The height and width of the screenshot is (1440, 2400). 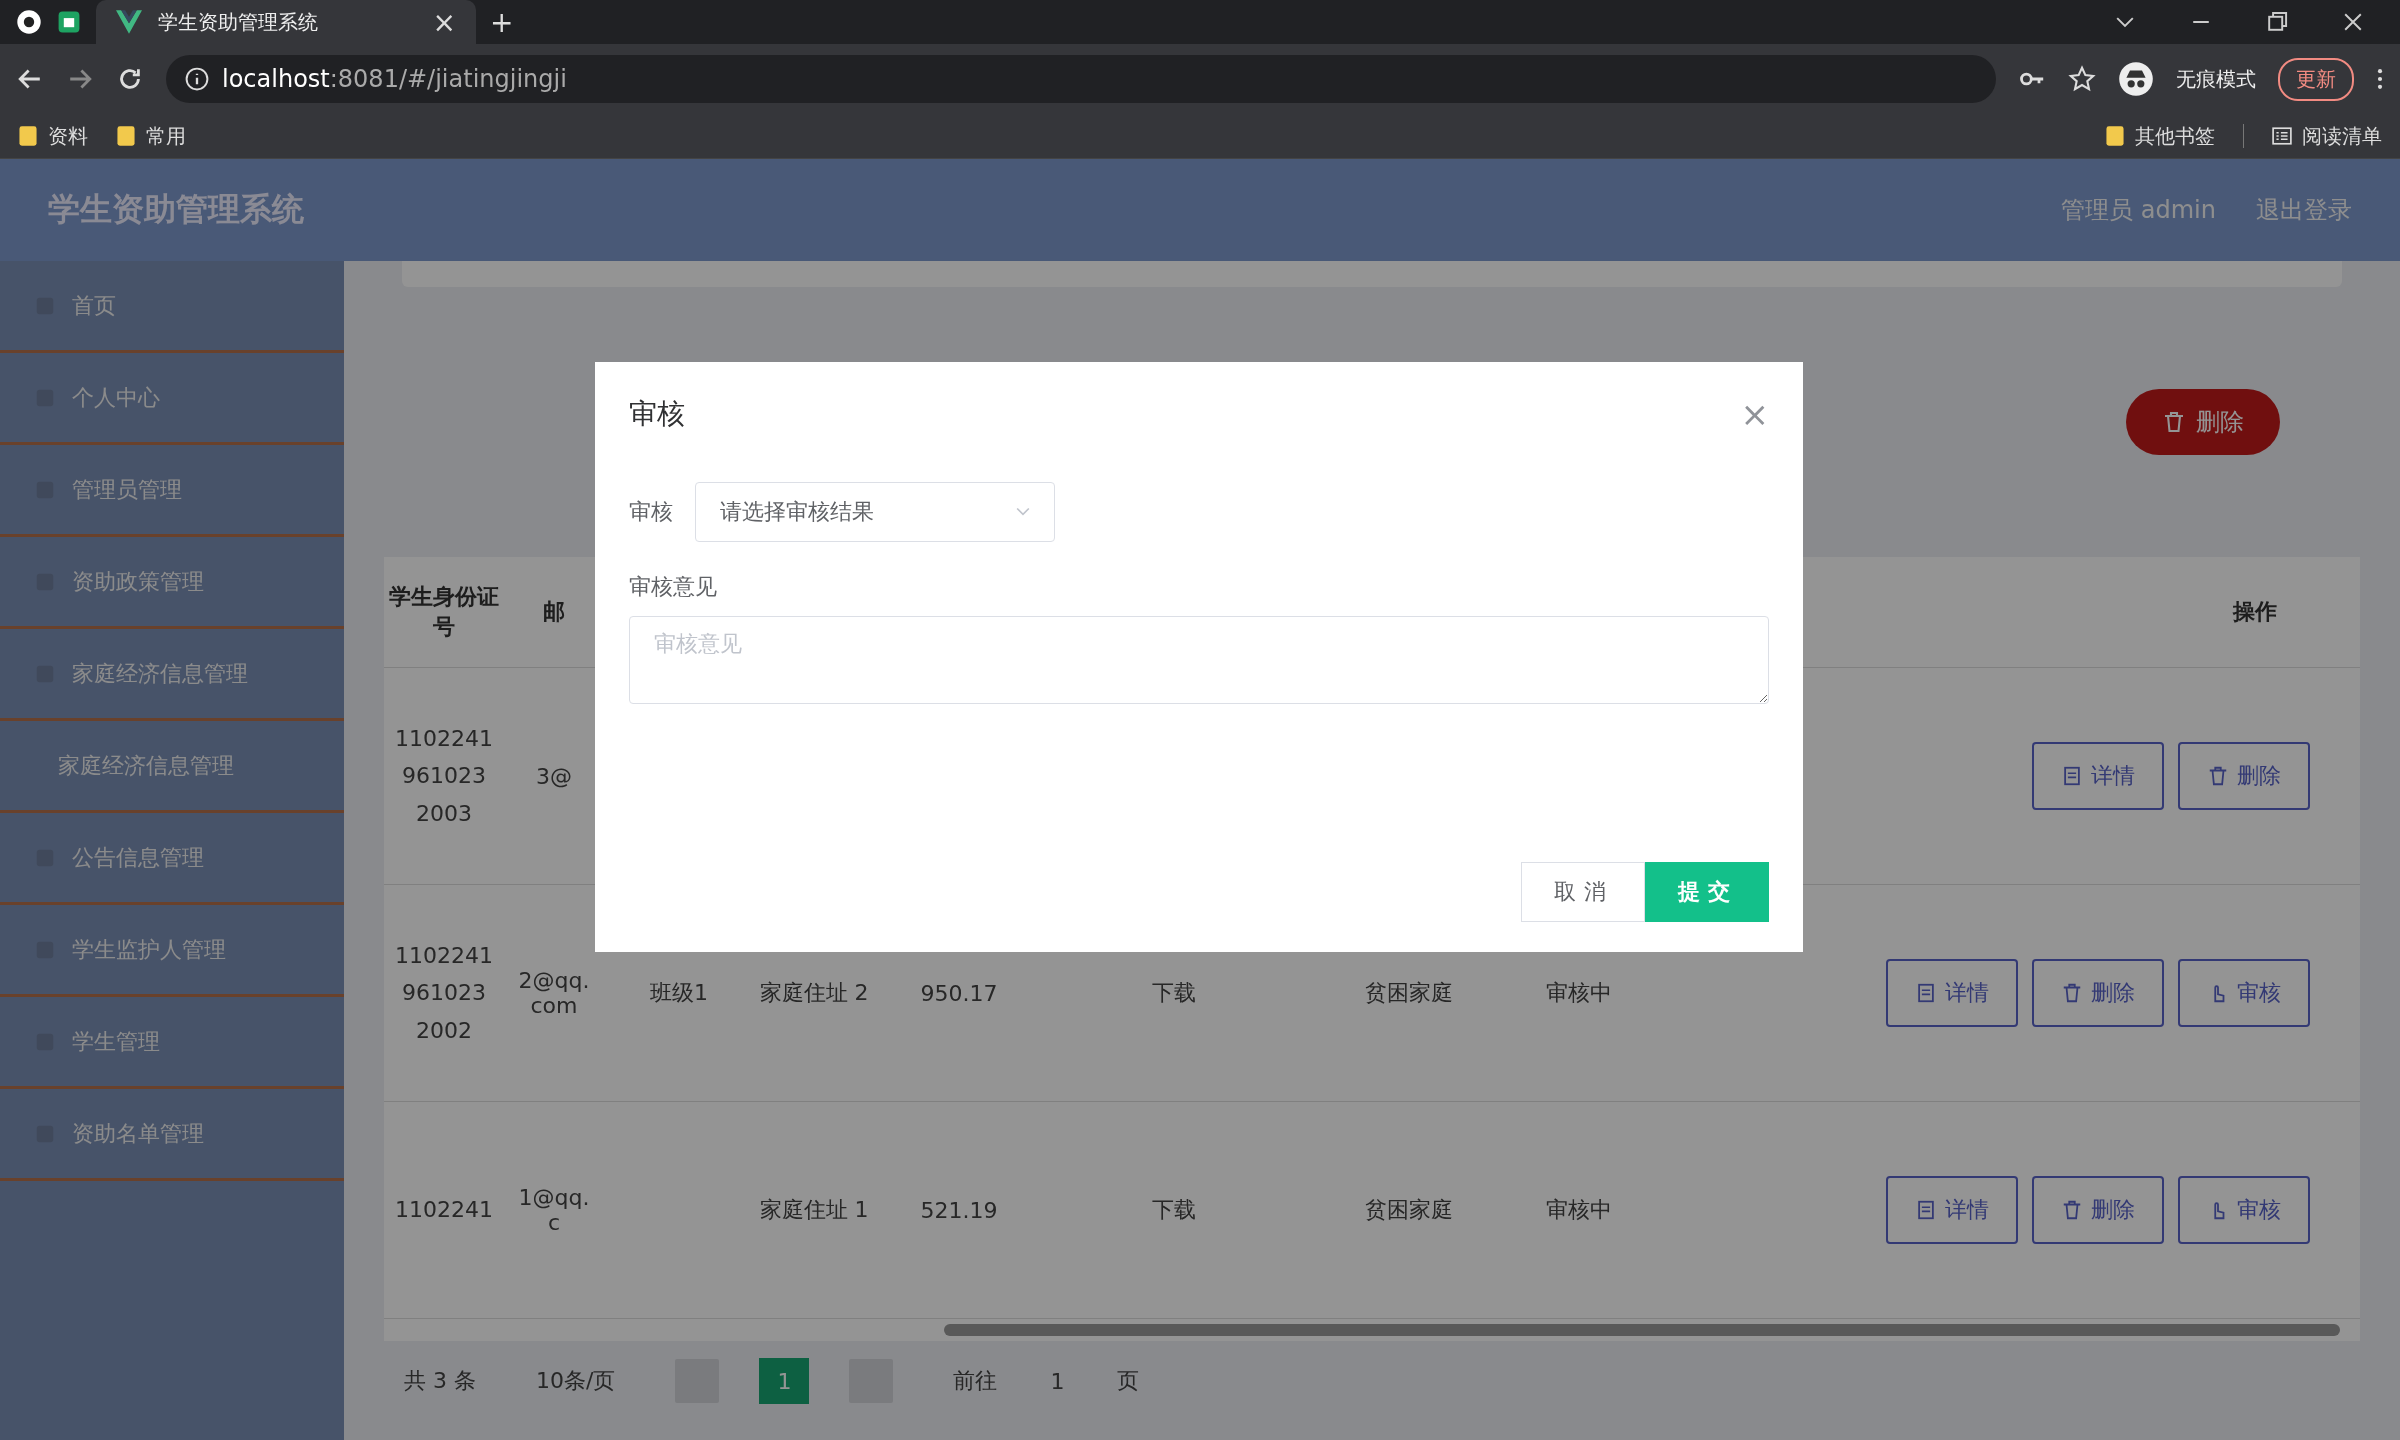 I want to click on column-header: 学生身份证号, so click(x=444, y=612).